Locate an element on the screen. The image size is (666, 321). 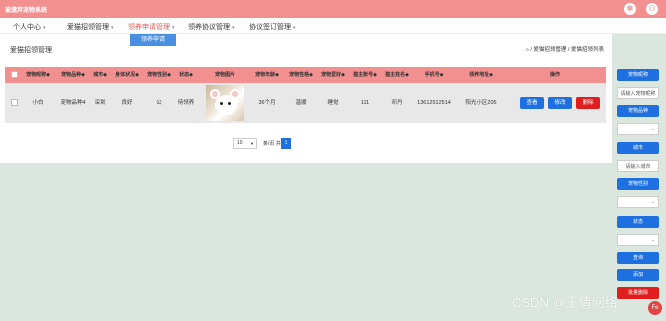
pet-name-label: 宠物昵称 is located at coordinates (638, 75).